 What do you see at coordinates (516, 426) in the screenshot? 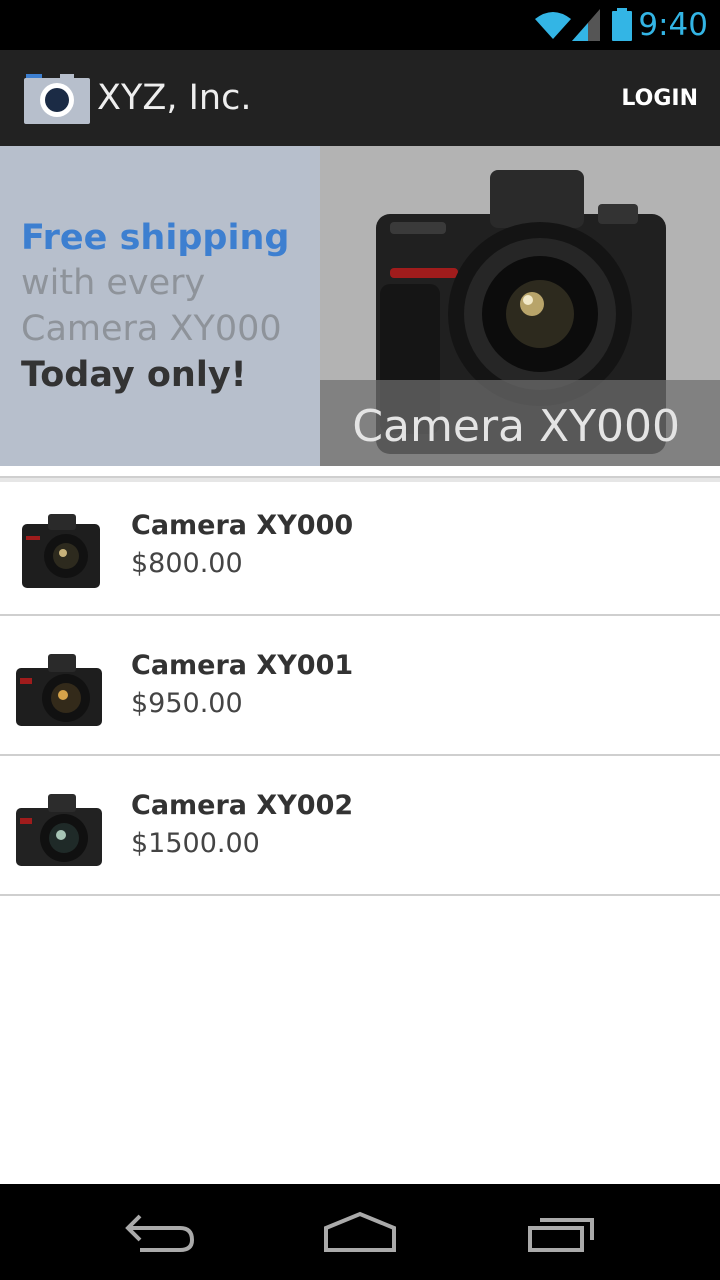
I see `promo-caption: Camera XY000` at bounding box center [516, 426].